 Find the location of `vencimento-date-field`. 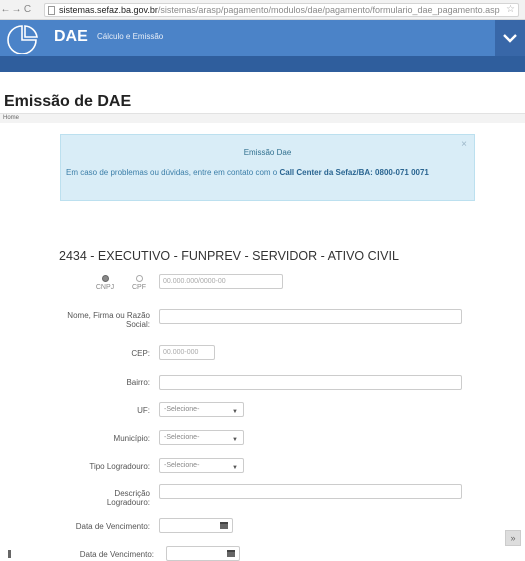

vencimento-date-field is located at coordinates (196, 525).